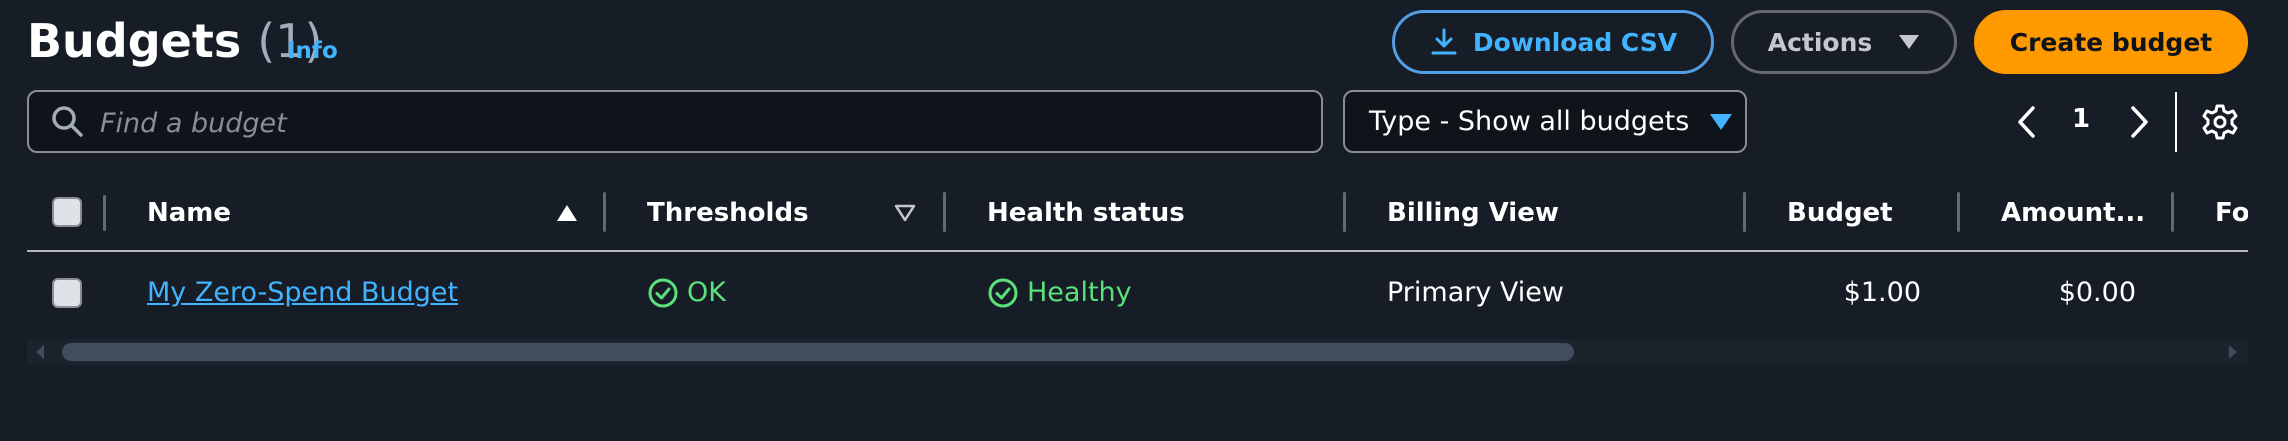  What do you see at coordinates (189, 213) in the screenshot?
I see `column-header-name: Name` at bounding box center [189, 213].